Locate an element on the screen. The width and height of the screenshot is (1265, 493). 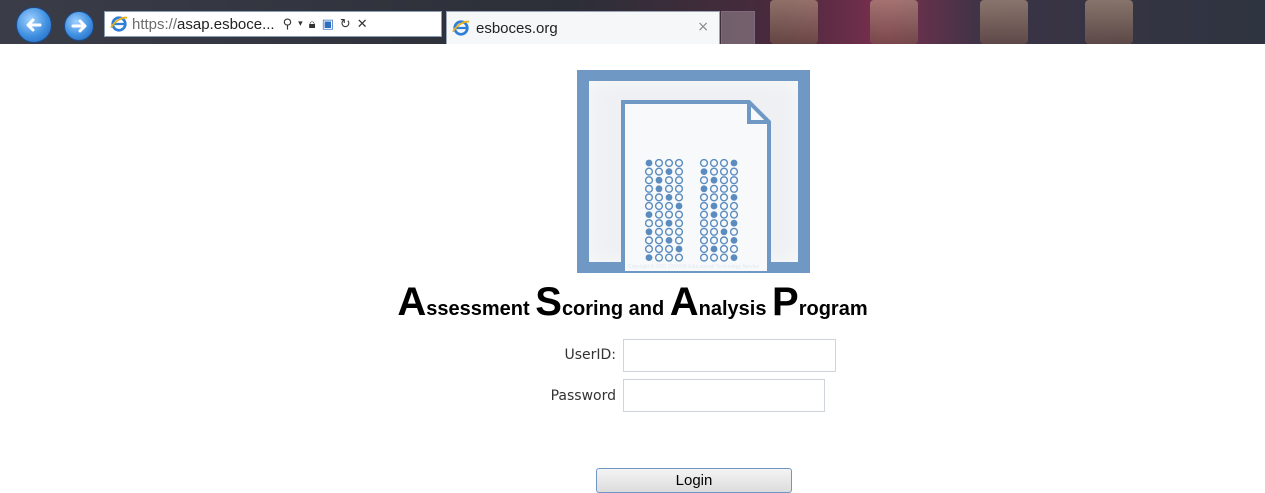
forward-arrow-icon is located at coordinates (79, 26).